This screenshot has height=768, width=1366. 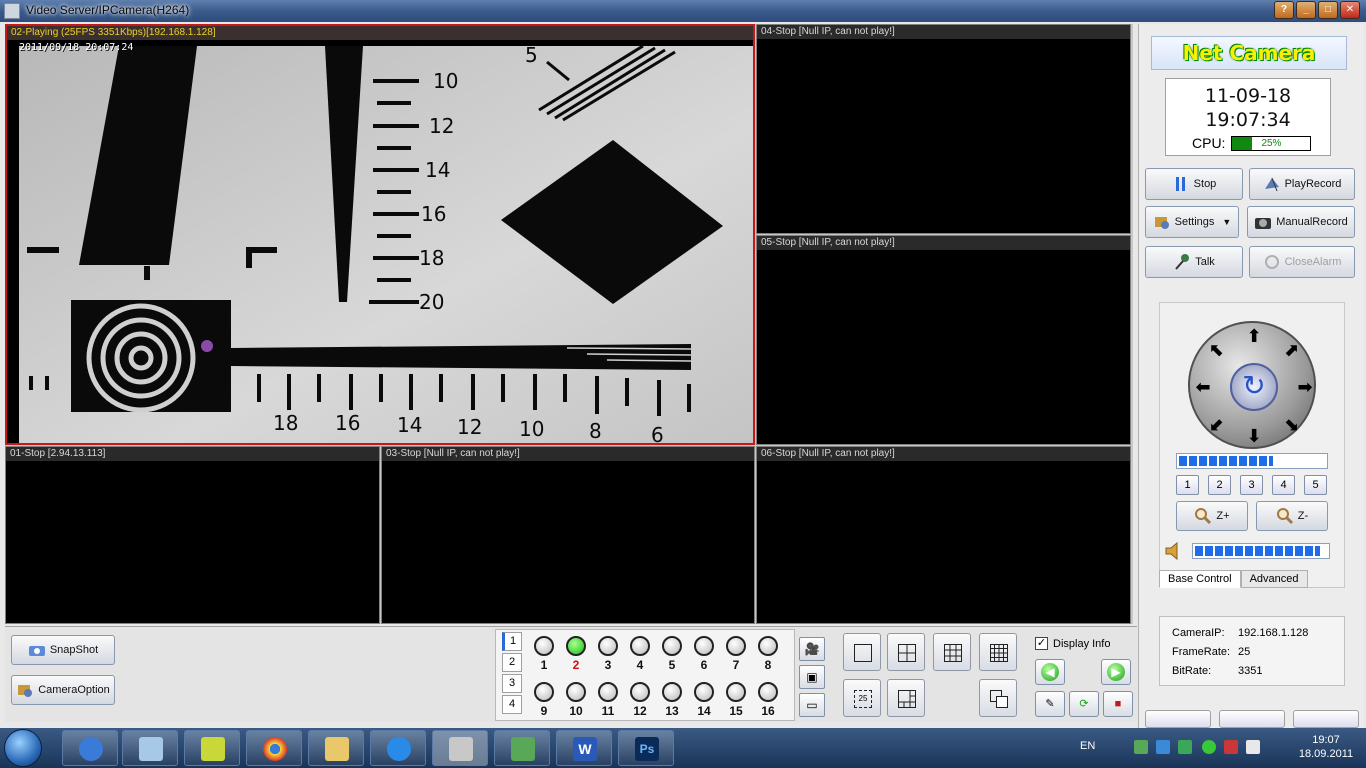 What do you see at coordinates (704, 654) in the screenshot?
I see `channel-button-6: 6` at bounding box center [704, 654].